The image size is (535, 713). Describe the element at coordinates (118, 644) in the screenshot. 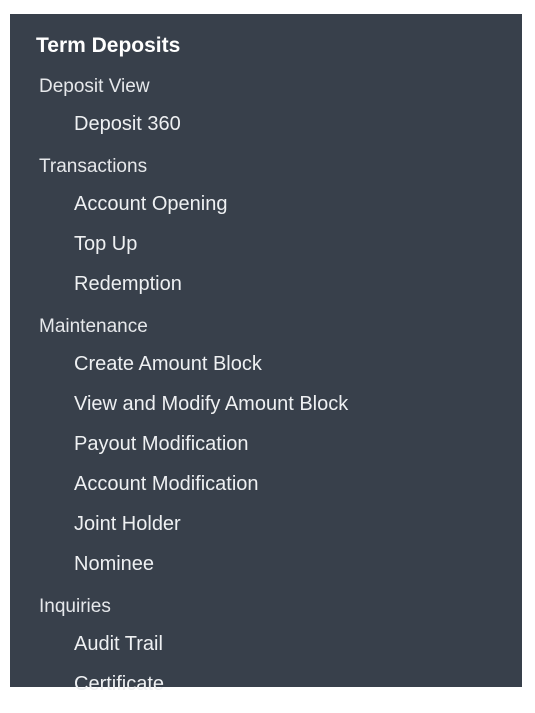

I see `menu-item-audit-trail: Audit Trail` at that location.